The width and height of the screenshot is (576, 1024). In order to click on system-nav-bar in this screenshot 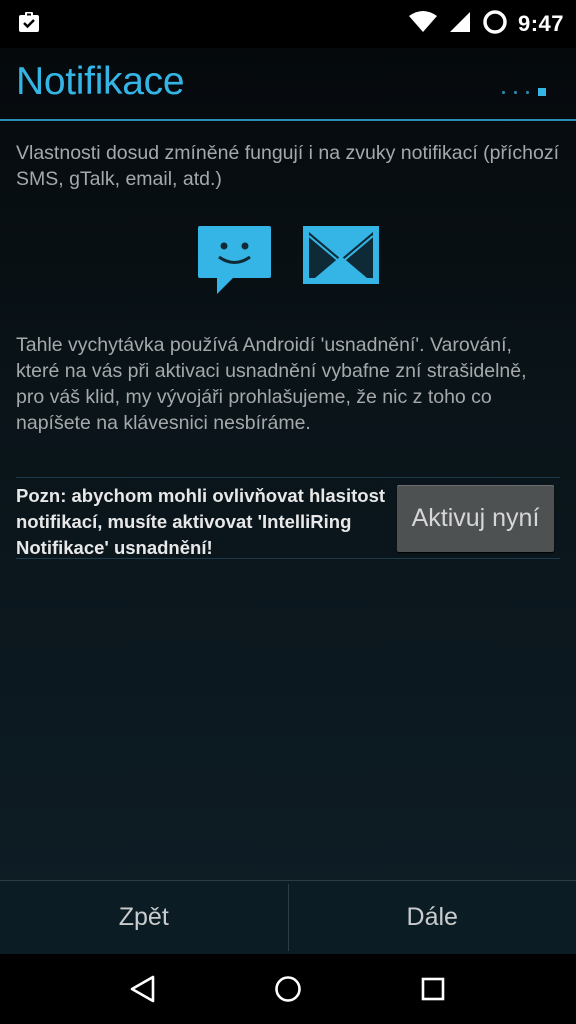, I will do `click(288, 989)`.